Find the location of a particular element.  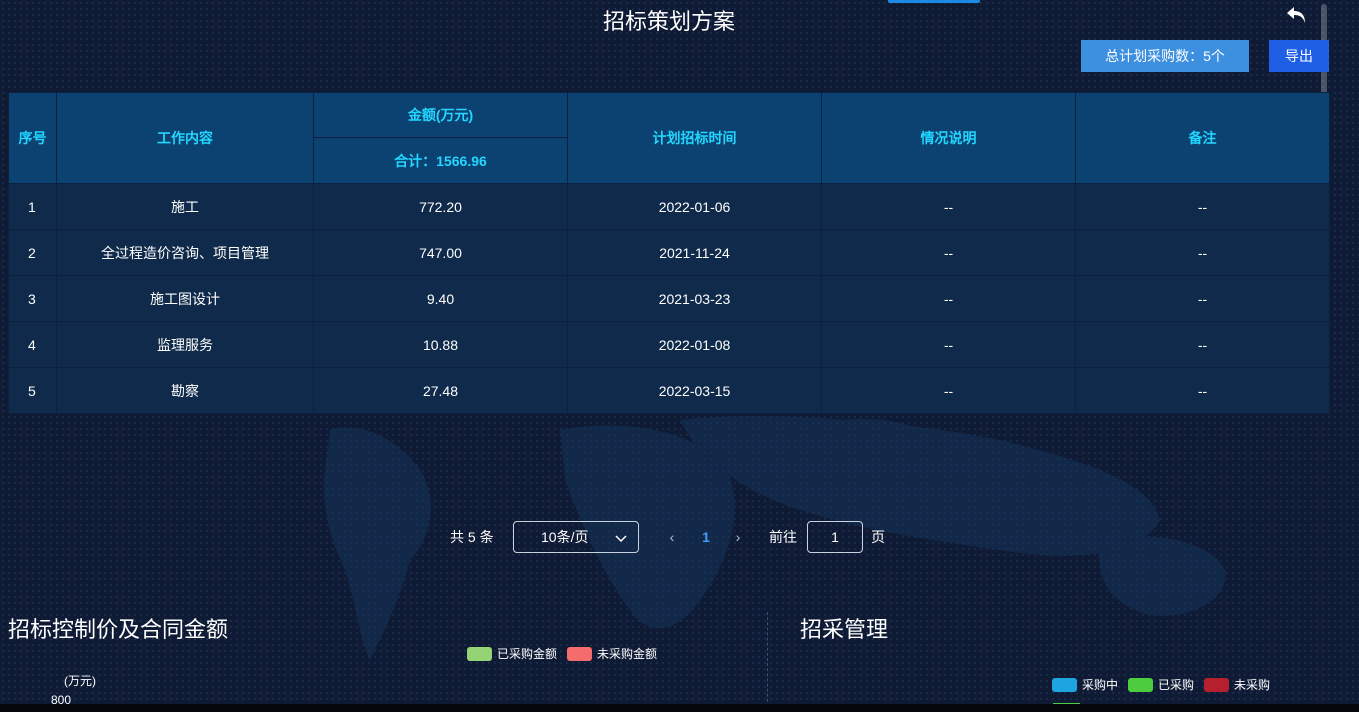

table-row: 3 施工图设计 9.40 2021-03-23 -- -- is located at coordinates (669, 298).